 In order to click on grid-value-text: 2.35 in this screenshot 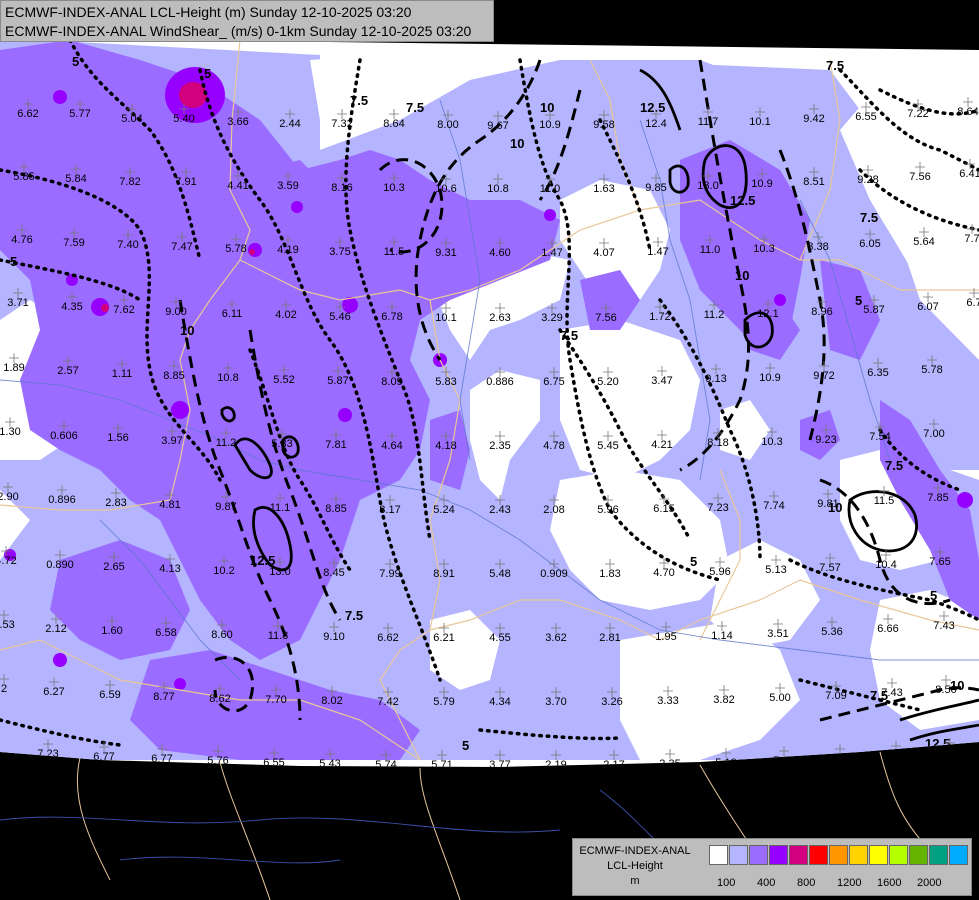, I will do `click(499, 446)`.